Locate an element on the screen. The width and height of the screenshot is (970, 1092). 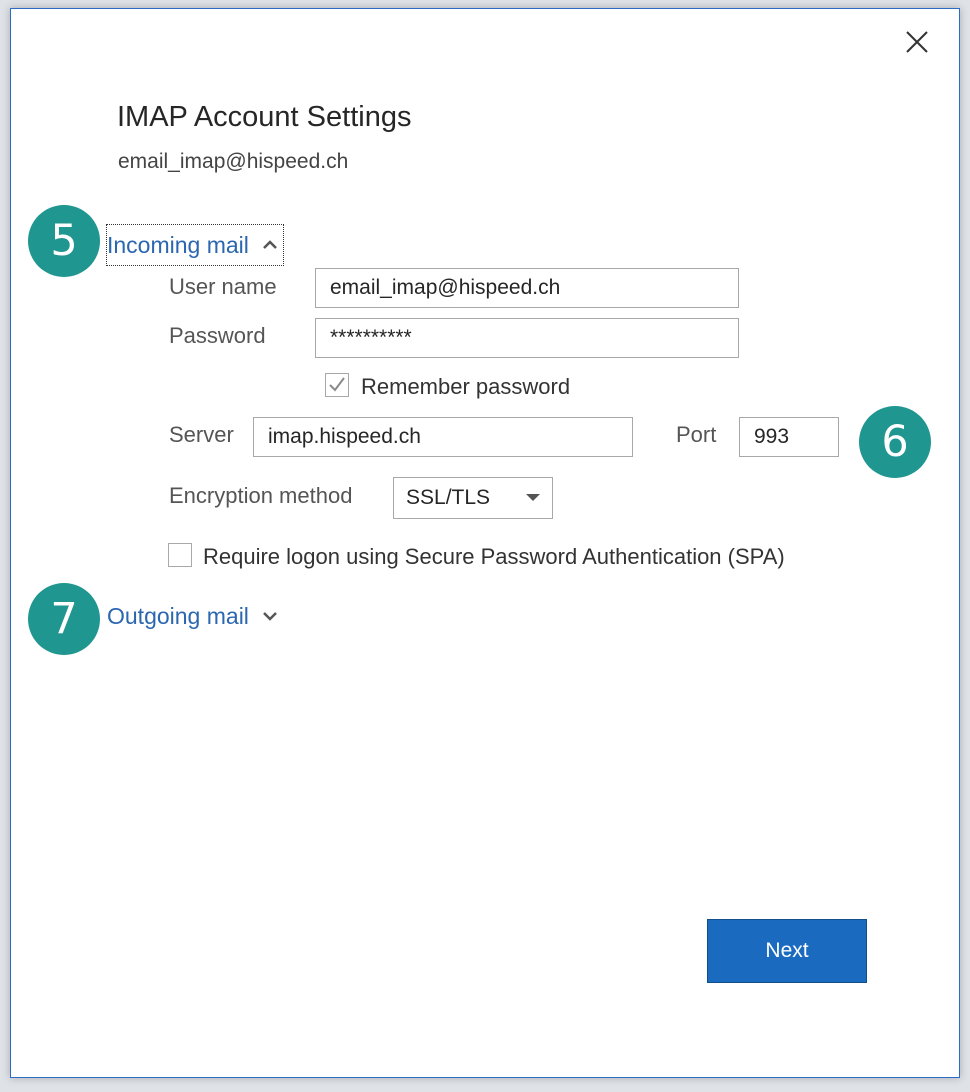
port-label: Port is located at coordinates (696, 434).